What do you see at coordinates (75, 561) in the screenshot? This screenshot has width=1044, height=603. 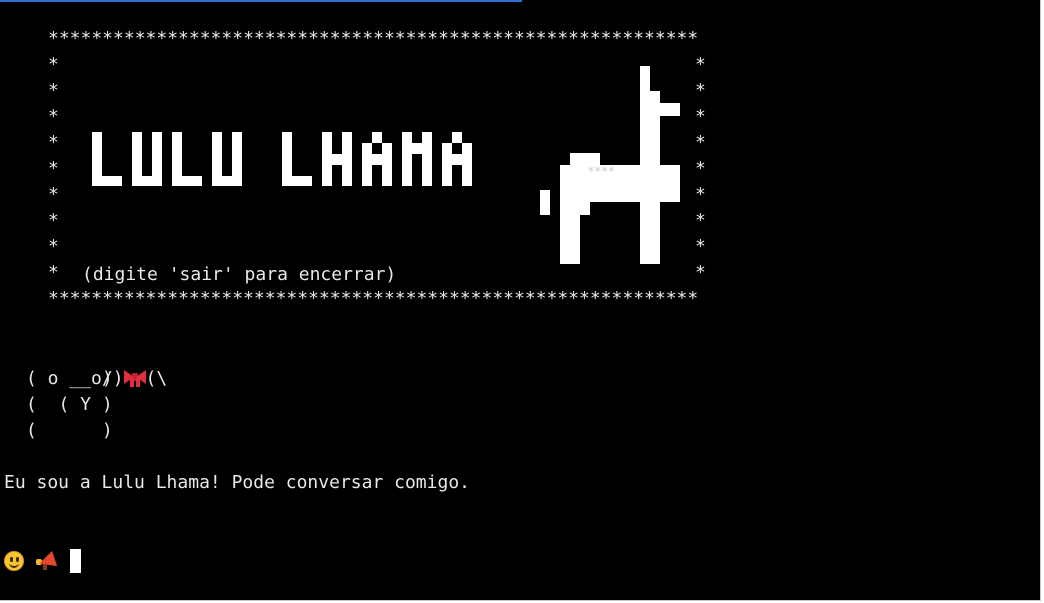 I see `text-cursor` at bounding box center [75, 561].